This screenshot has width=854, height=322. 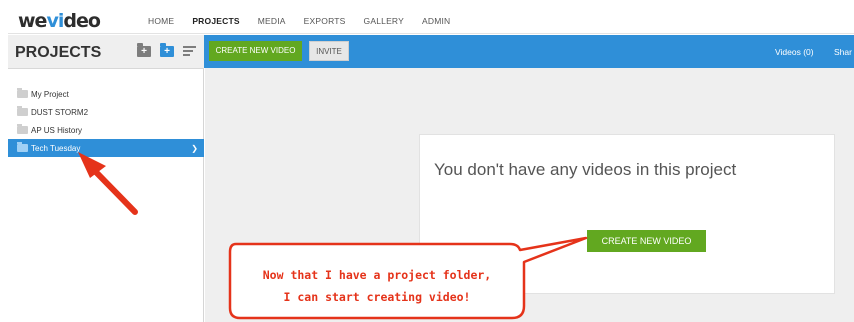 I want to click on red-arrow-icon, so click(x=108, y=183).